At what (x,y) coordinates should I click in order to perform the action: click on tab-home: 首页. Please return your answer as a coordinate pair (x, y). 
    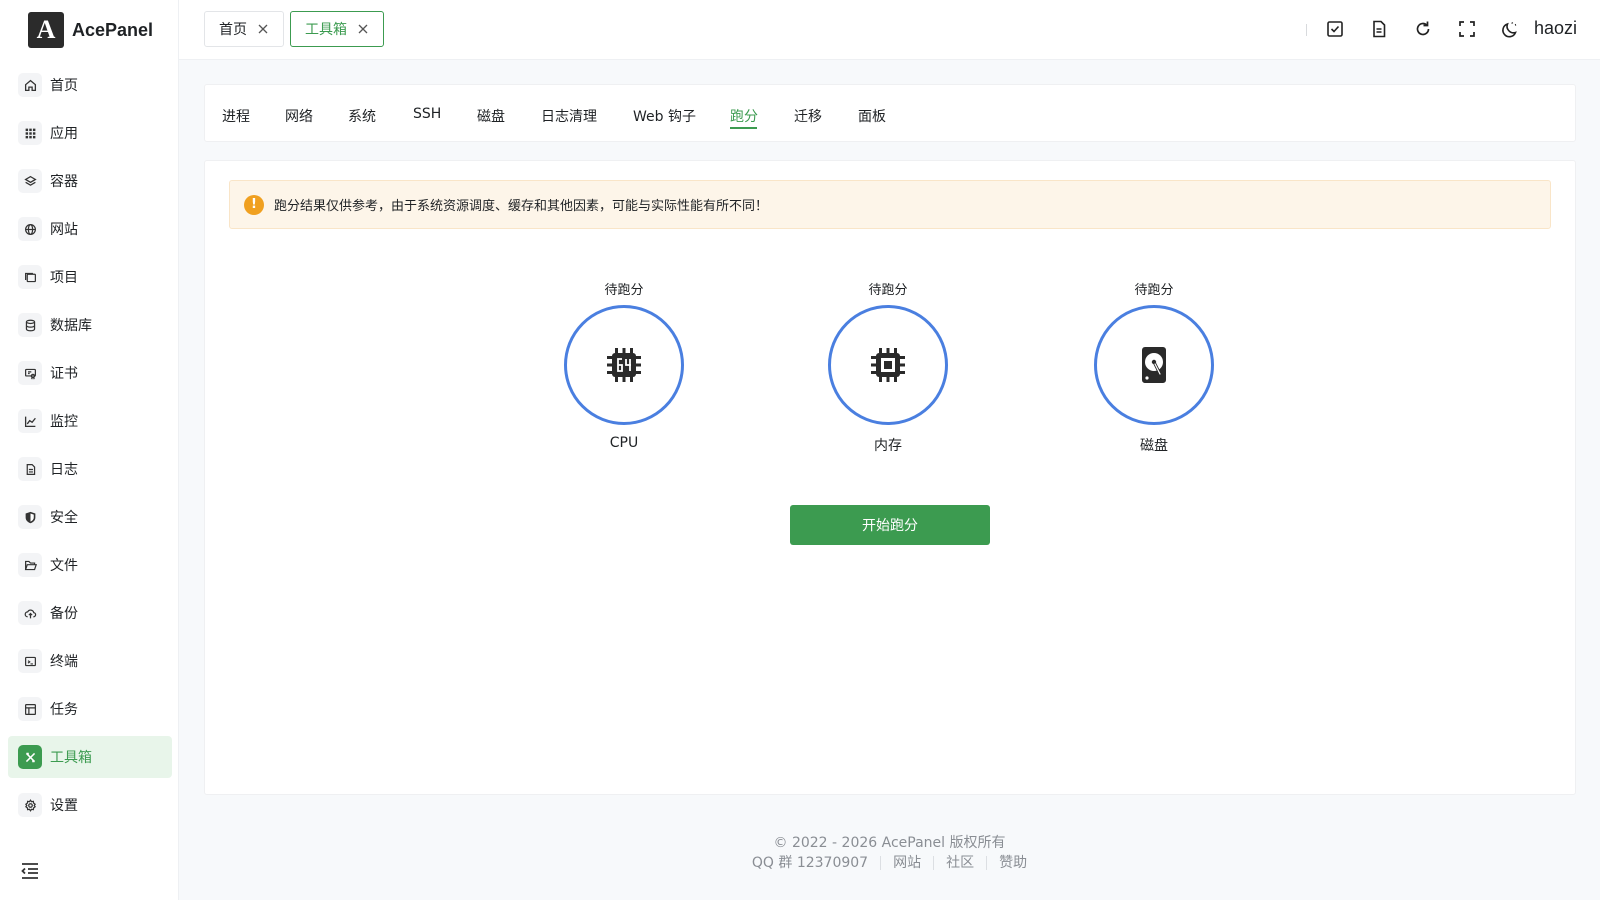
    Looking at the image, I should click on (244, 29).